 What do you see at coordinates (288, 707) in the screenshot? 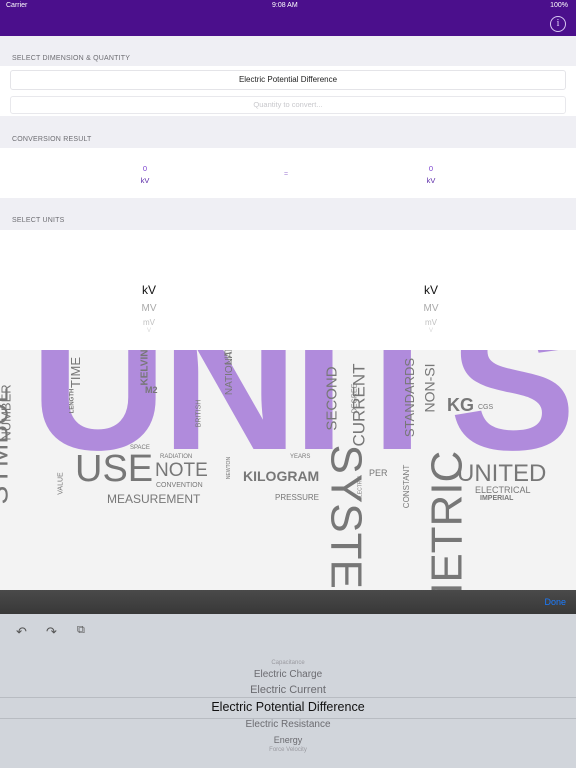
I see `picker-option-selected: Electric Potential Difference` at bounding box center [288, 707].